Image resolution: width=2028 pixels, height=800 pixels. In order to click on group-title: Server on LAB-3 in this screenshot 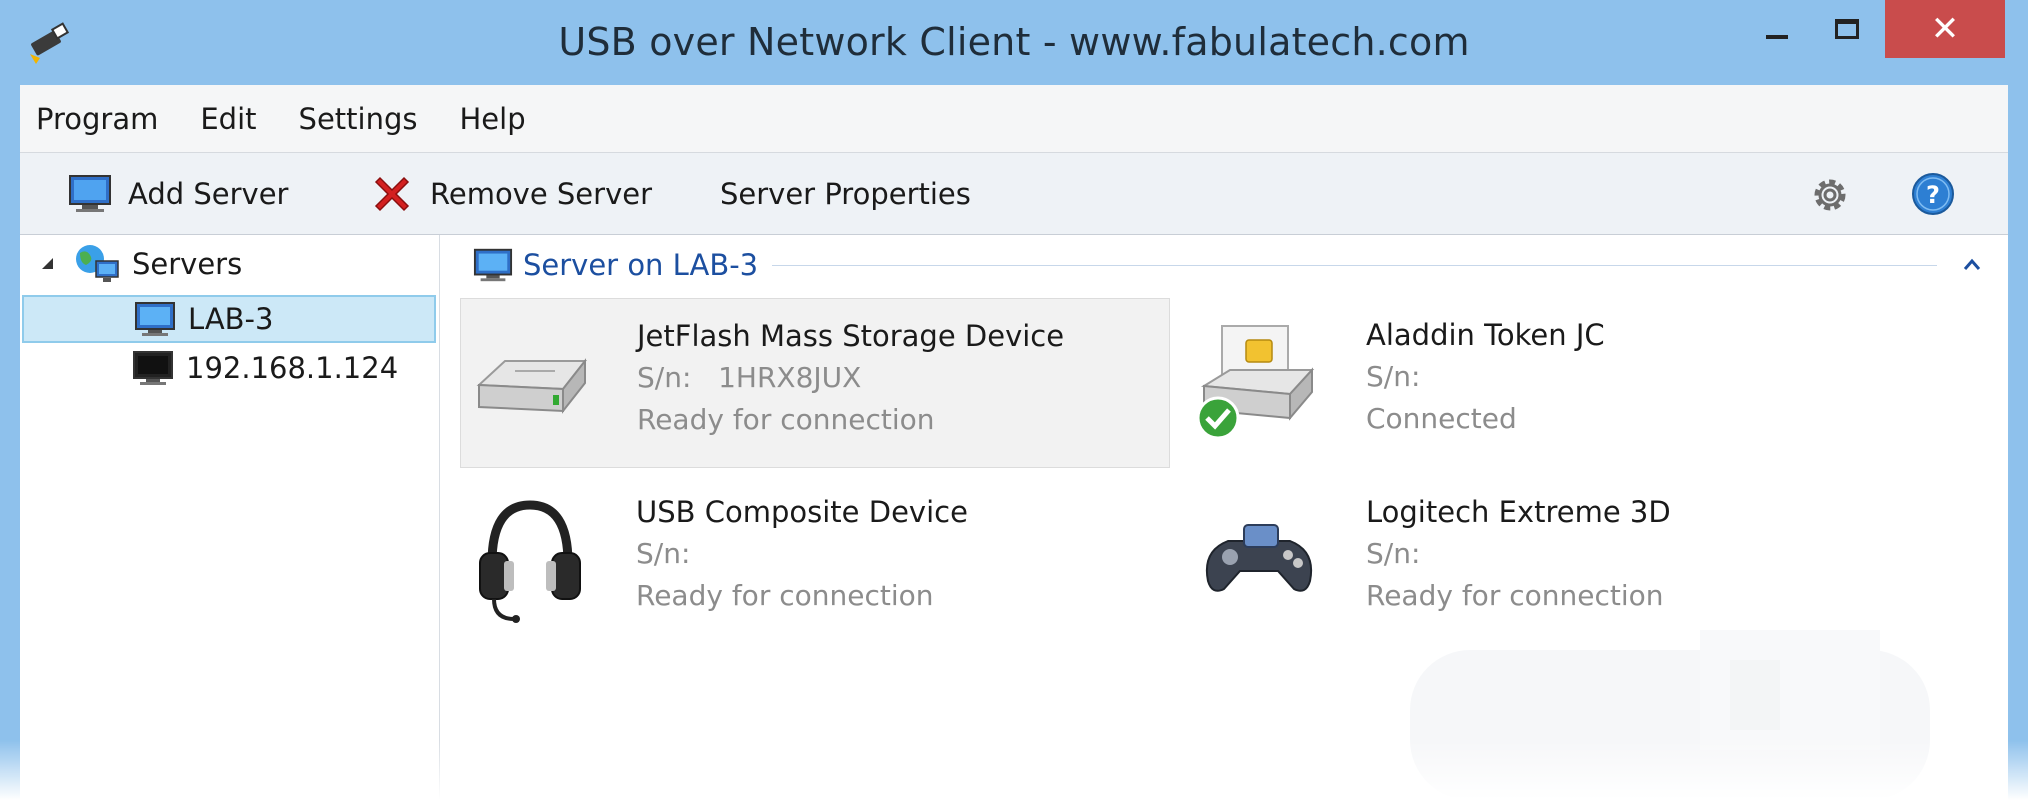, I will do `click(641, 265)`.